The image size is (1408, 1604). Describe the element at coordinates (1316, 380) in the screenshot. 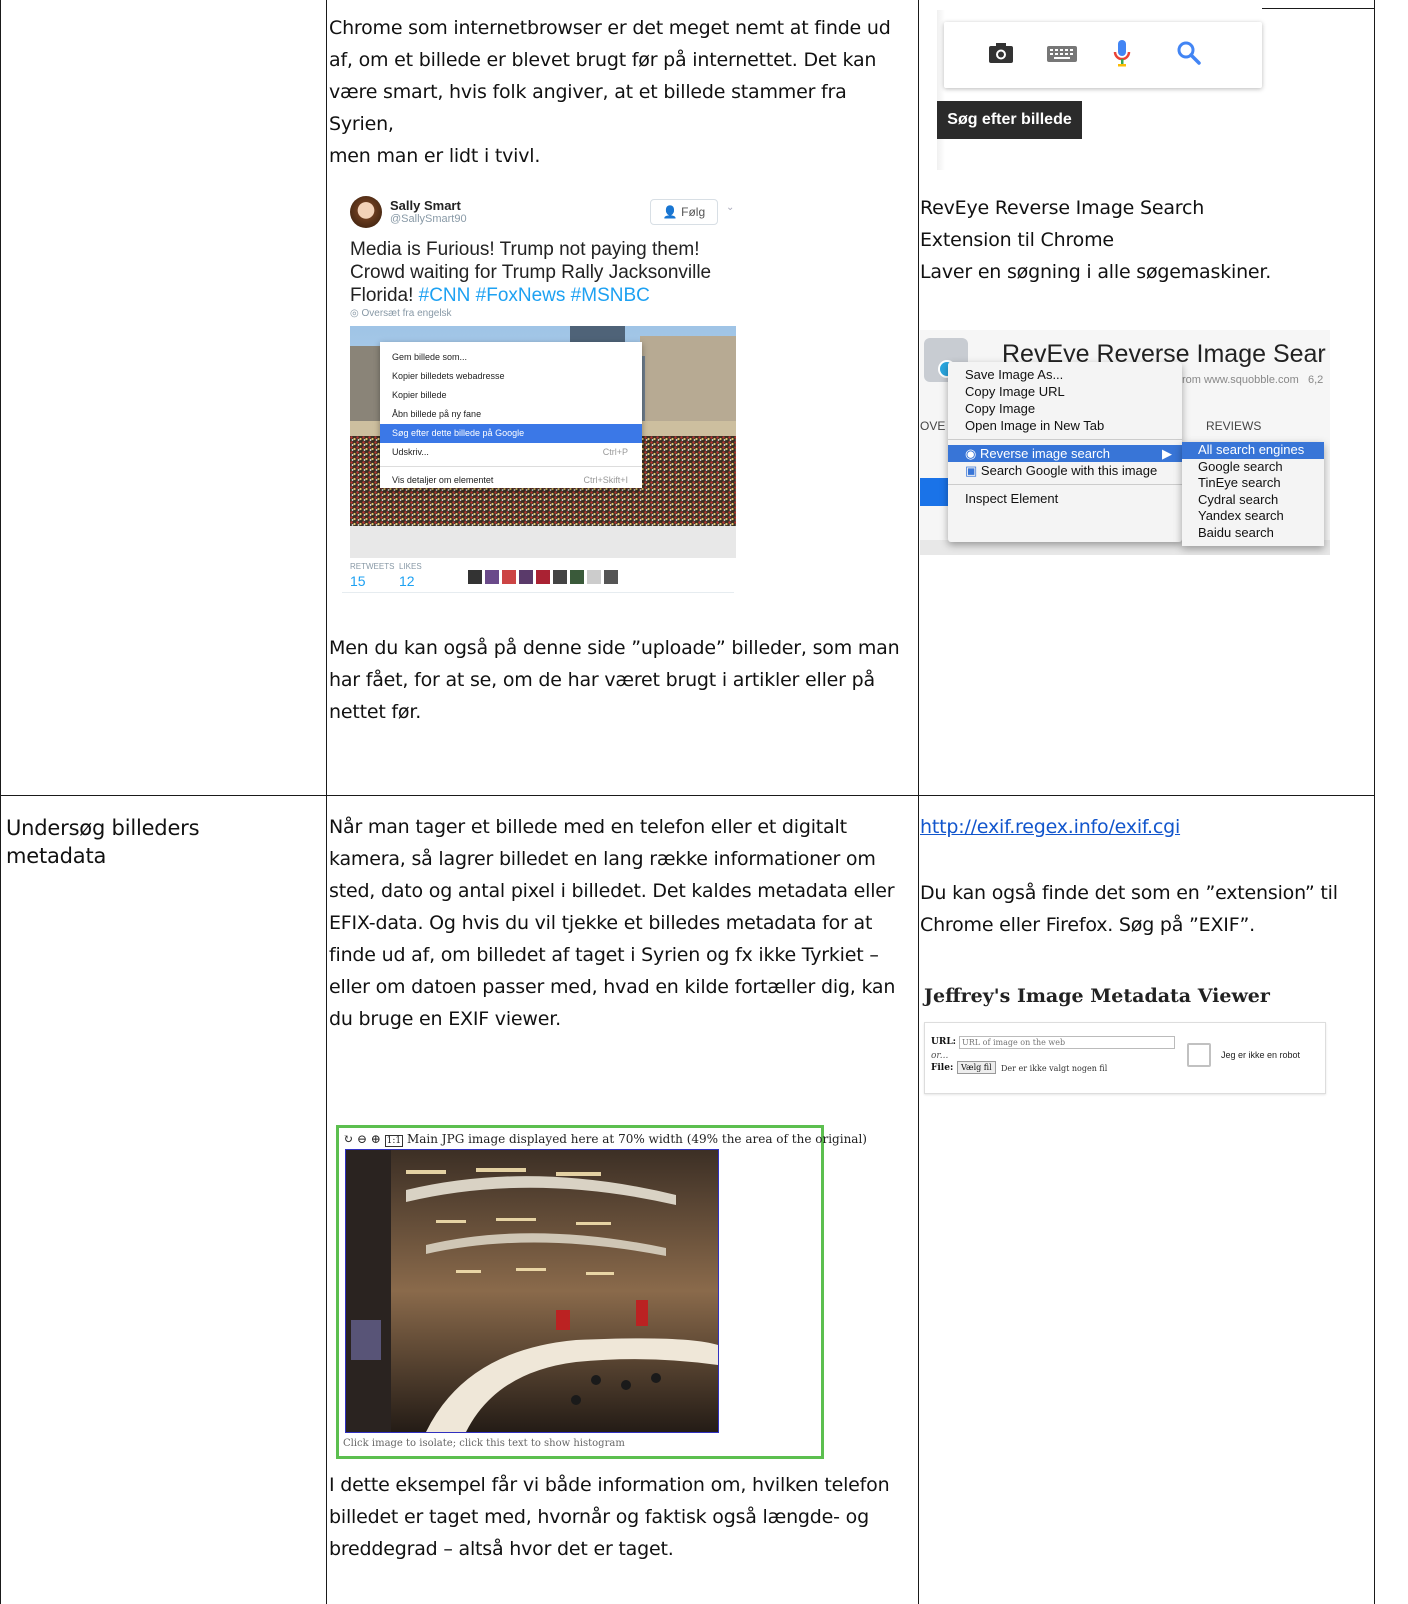

I see `user-count: 6,2` at that location.